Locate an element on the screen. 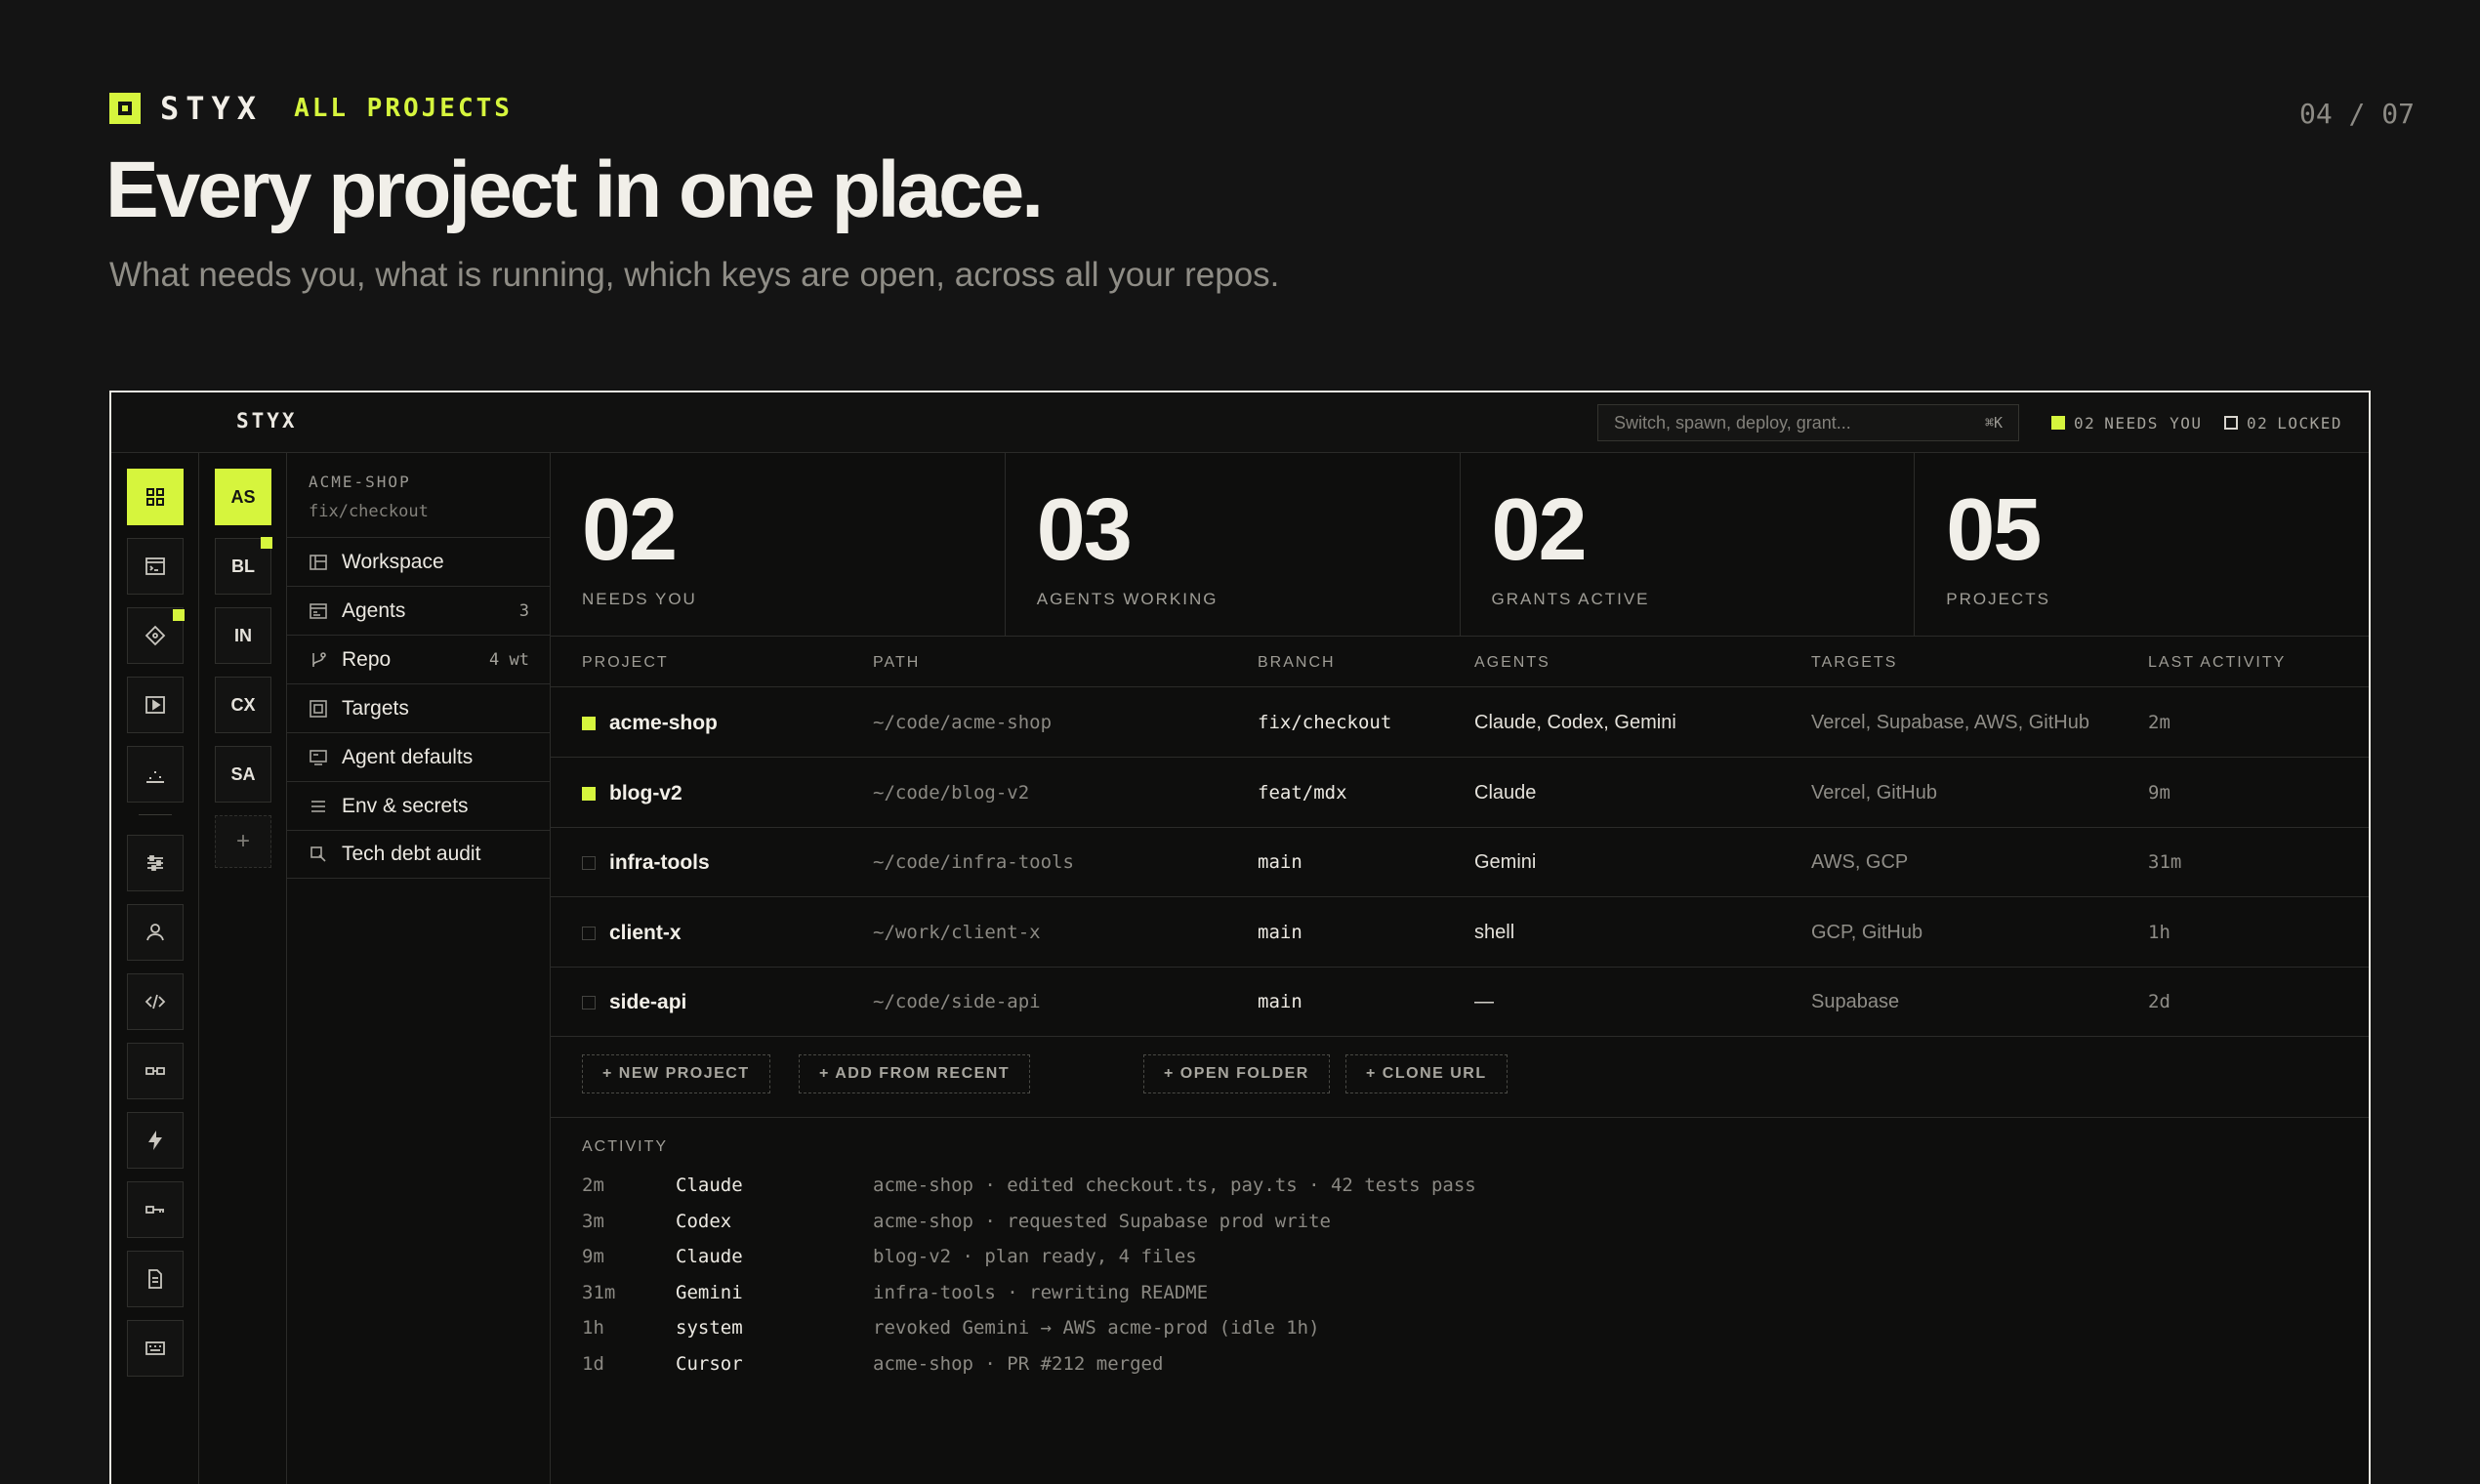  add-from-recent-button: + ADD FROM RECENT is located at coordinates (915, 1074).